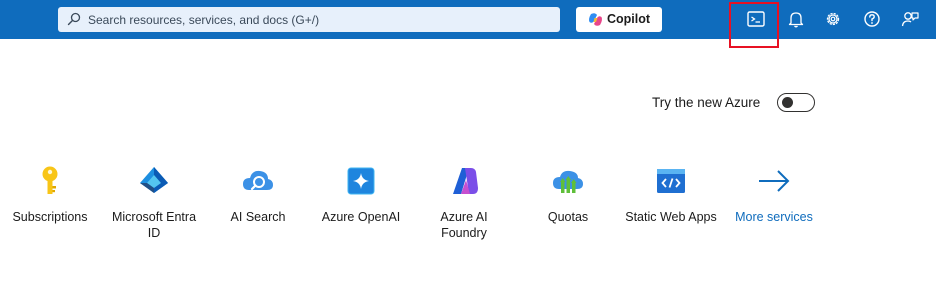 The image size is (936, 296). What do you see at coordinates (568, 181) in the screenshot?
I see `quotas-icon` at bounding box center [568, 181].